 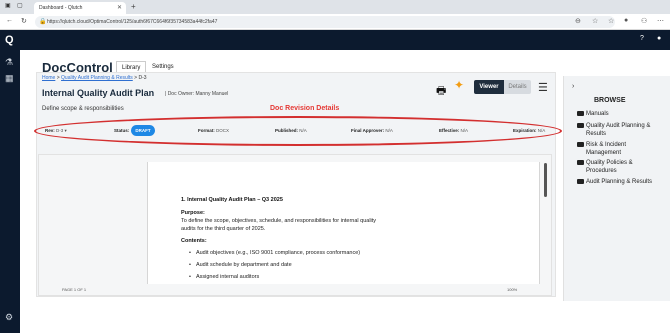 I want to click on zoom-icon: ⊖, so click(x=578, y=21).